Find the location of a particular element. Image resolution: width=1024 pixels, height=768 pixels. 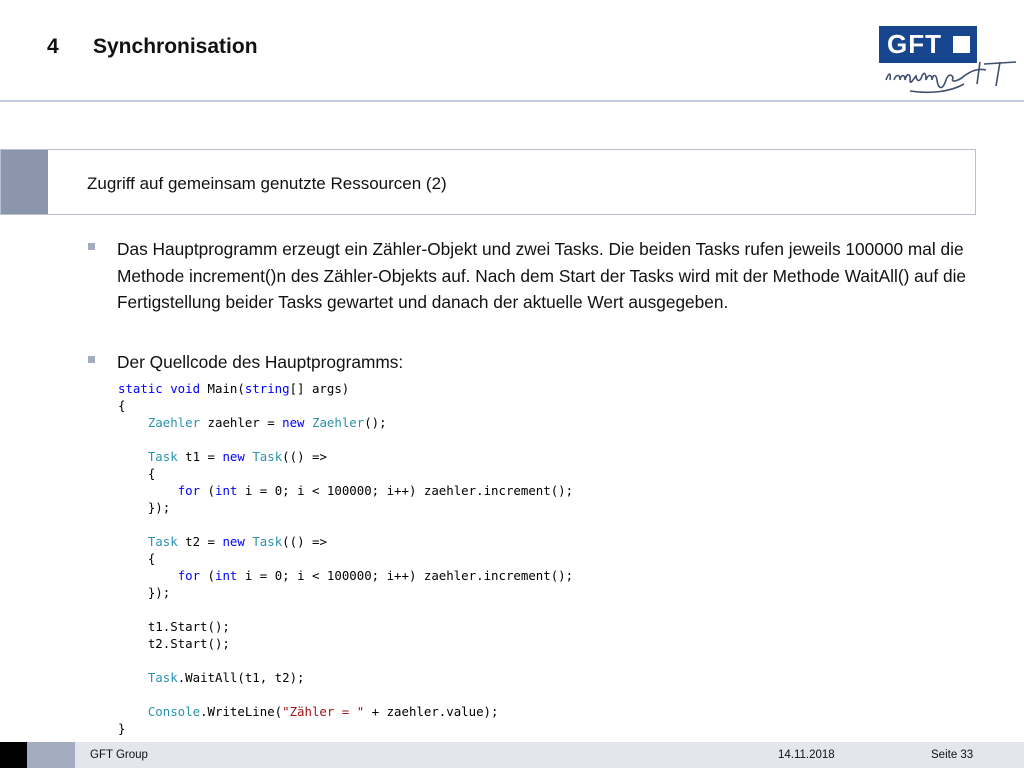

code-line: } is located at coordinates (345, 728).